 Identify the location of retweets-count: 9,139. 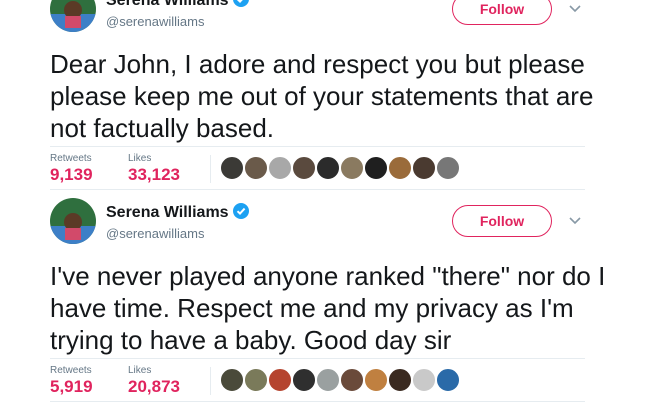
(71, 174).